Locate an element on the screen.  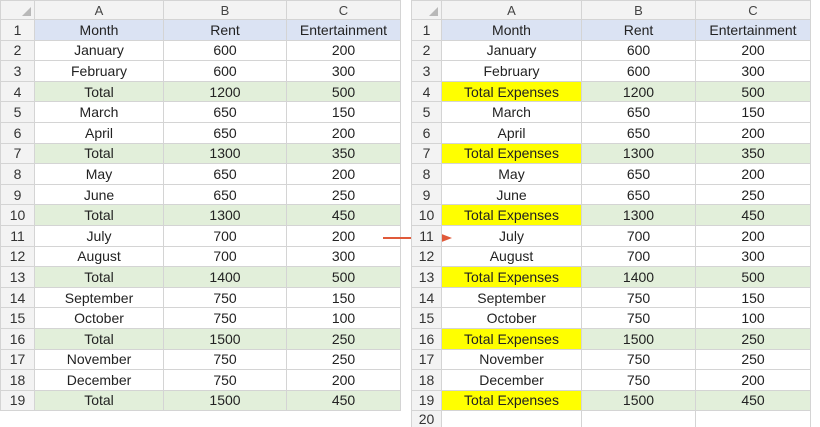
cell-c: 500 is located at coordinates (343, 91).